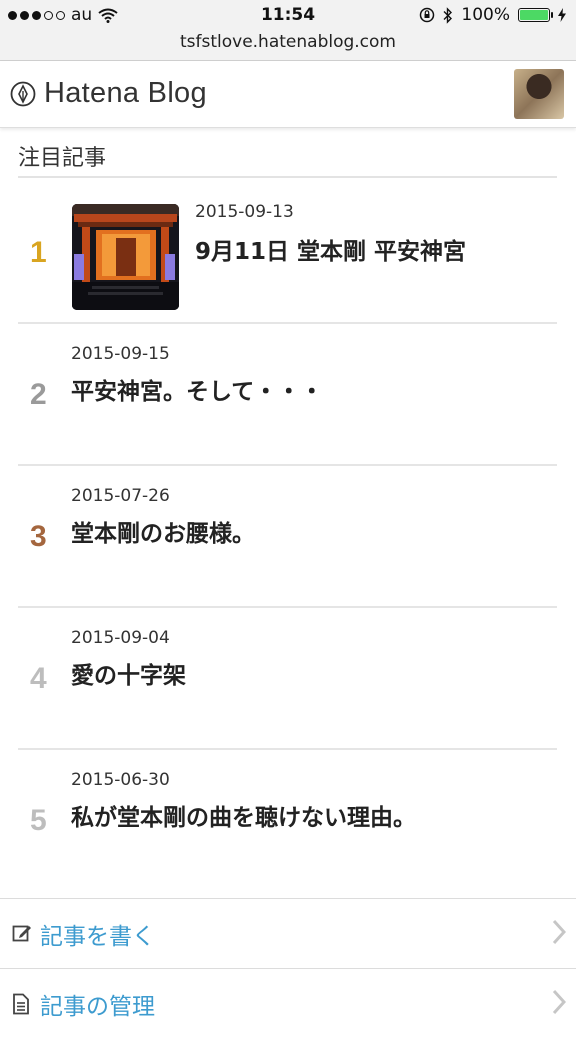 This screenshot has width=576, height=1038. I want to click on document-icon, so click(21, 1004).